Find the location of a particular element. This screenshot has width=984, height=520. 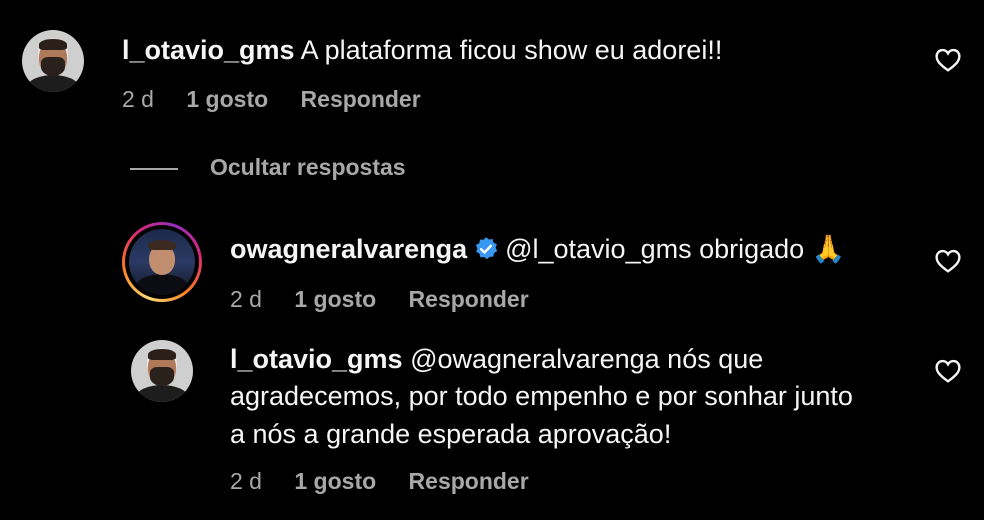

comment-3-mention: @owagneralvarenga is located at coordinates (535, 359).